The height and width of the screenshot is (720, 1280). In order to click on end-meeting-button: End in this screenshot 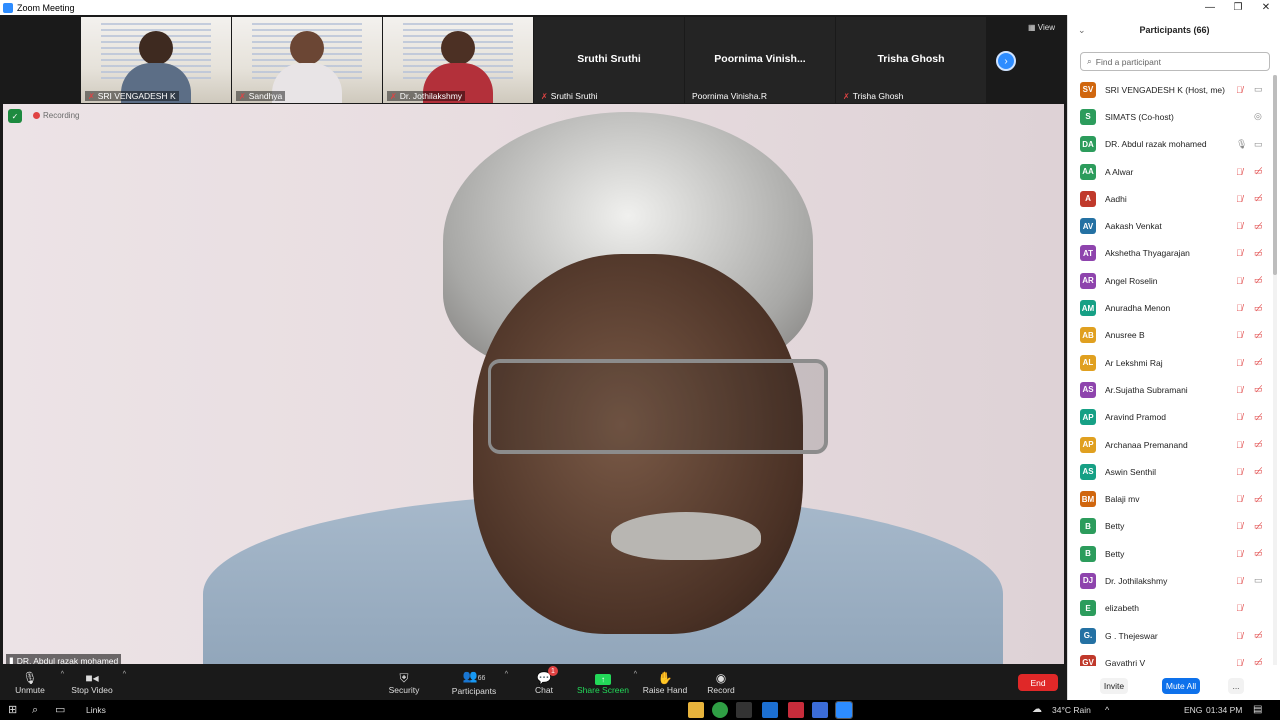, I will do `click(1038, 682)`.